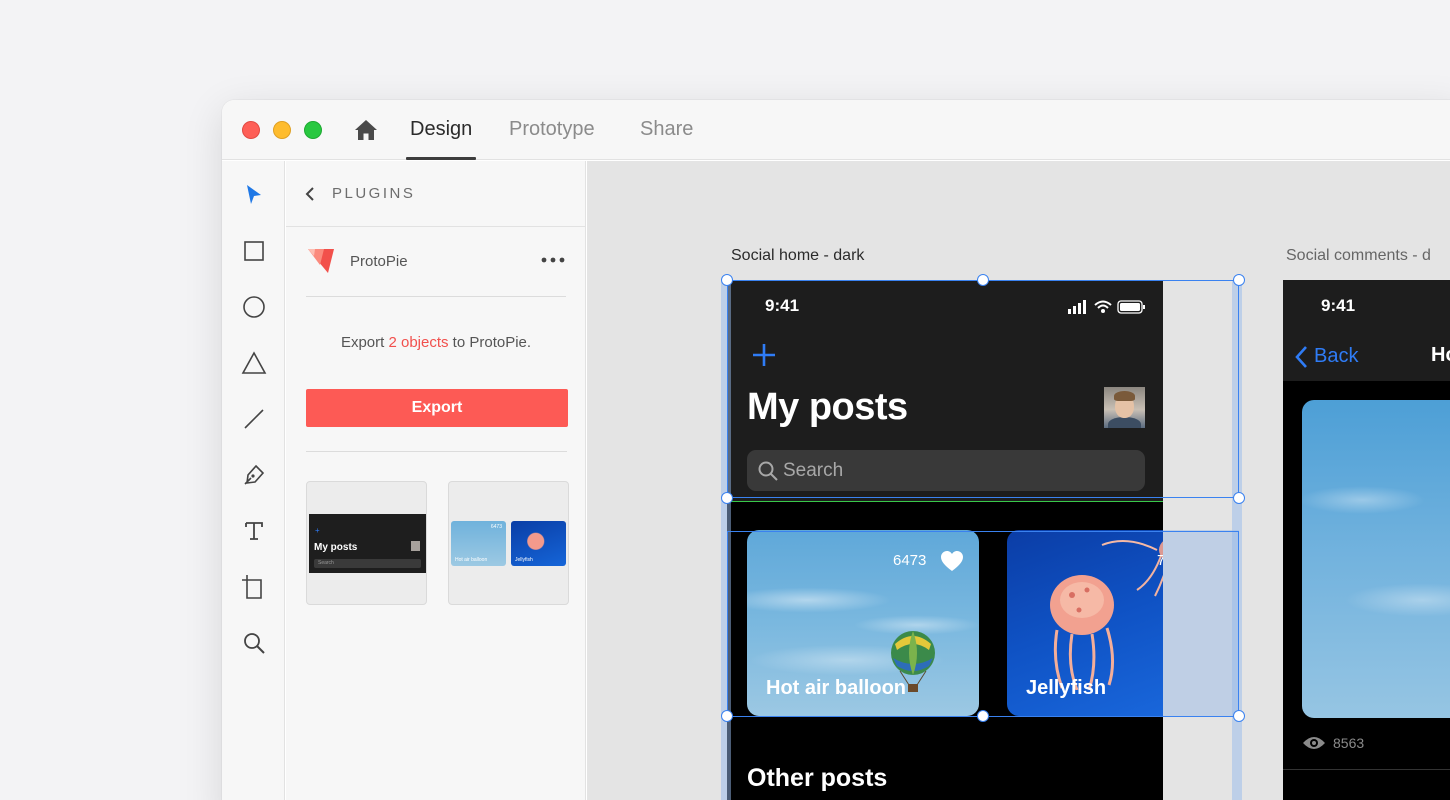  Describe the element at coordinates (813, 470) in the screenshot. I see `search-placeholder: Search` at that location.